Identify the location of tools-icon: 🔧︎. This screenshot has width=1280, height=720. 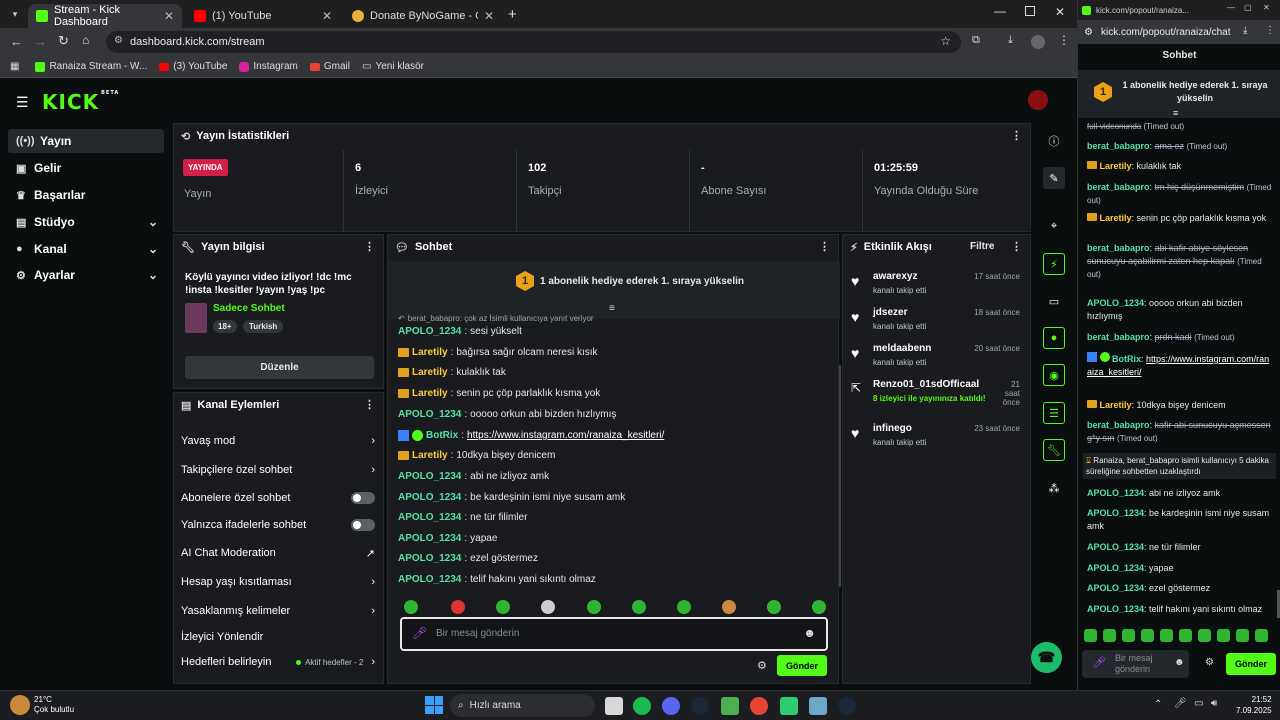
(1054, 450).